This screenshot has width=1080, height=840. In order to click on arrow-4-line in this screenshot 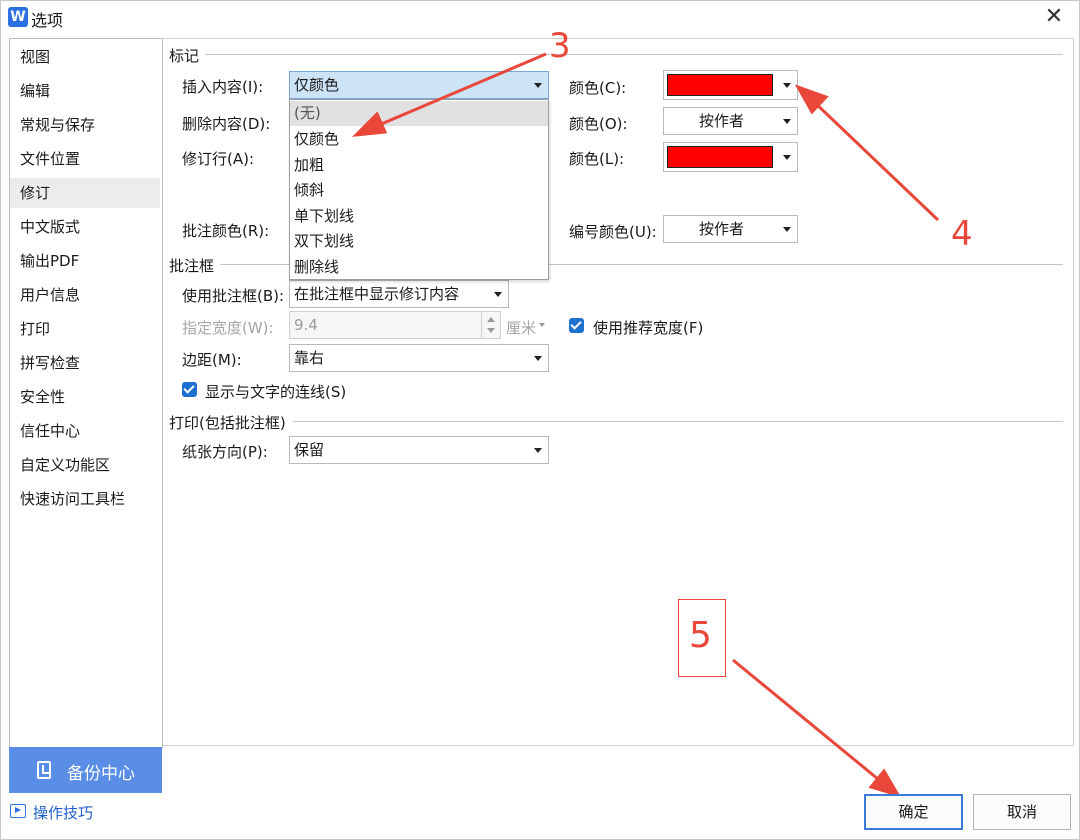, I will do `click(875, 160)`.